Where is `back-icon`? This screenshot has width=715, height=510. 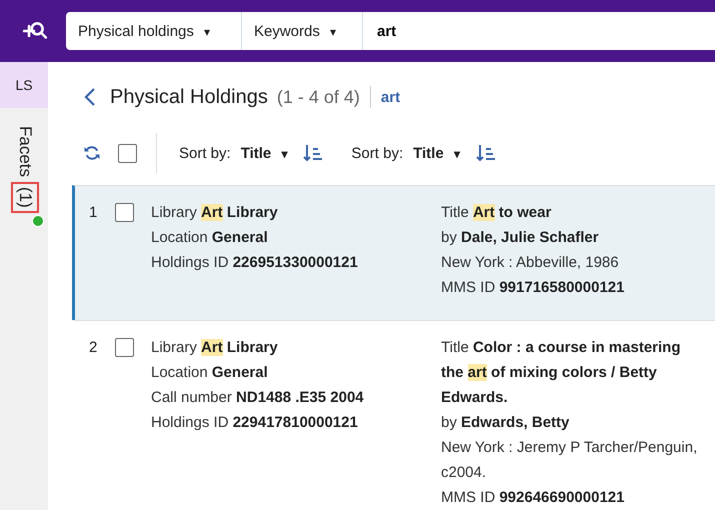 back-icon is located at coordinates (90, 97).